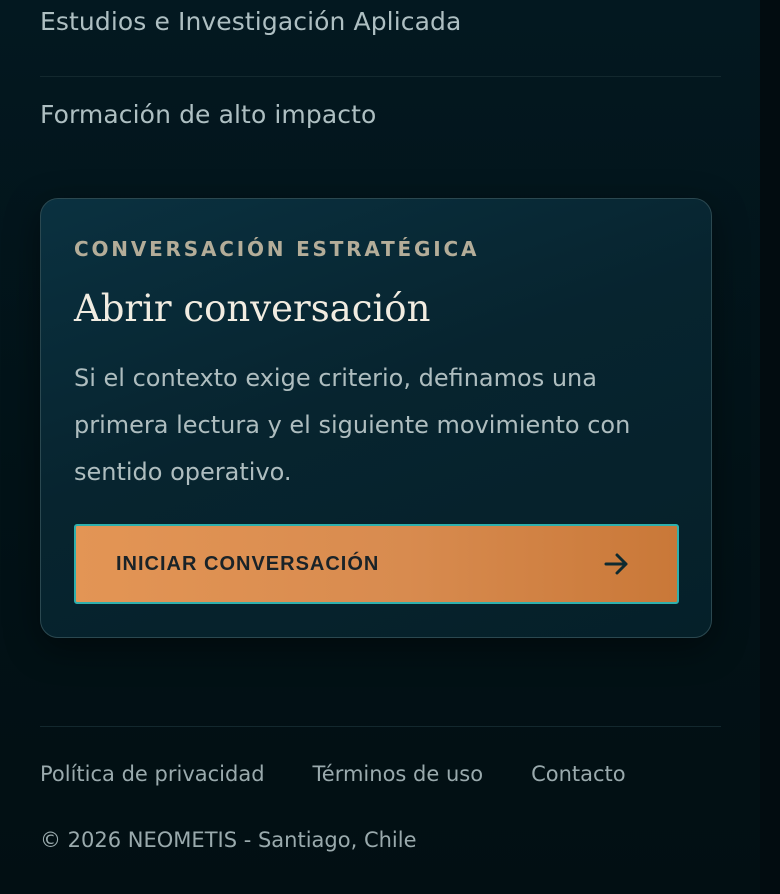  What do you see at coordinates (578, 774) in the screenshot?
I see `contact-link: Contacto` at bounding box center [578, 774].